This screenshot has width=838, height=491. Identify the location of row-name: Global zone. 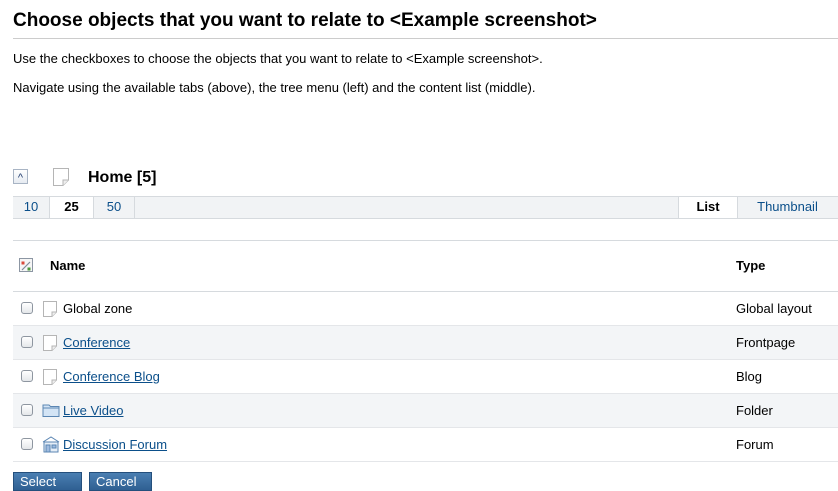
(98, 308).